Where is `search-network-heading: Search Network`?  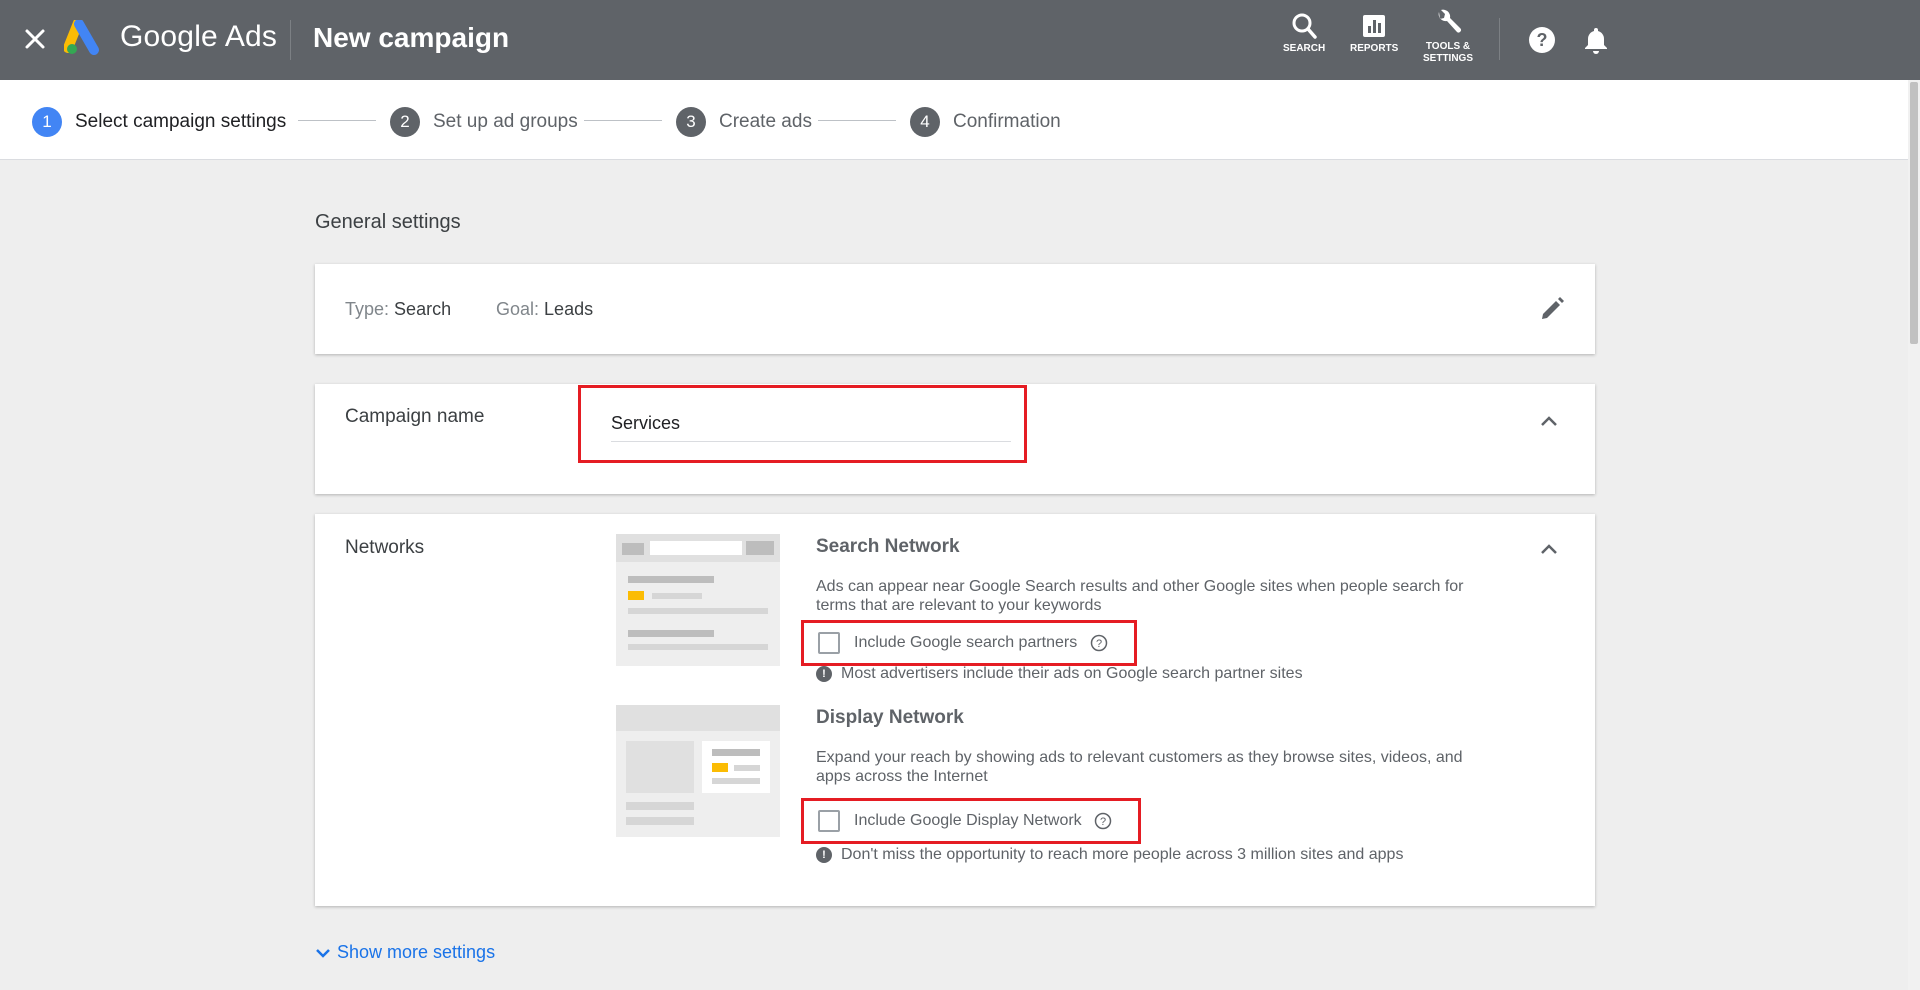 search-network-heading: Search Network is located at coordinates (888, 546).